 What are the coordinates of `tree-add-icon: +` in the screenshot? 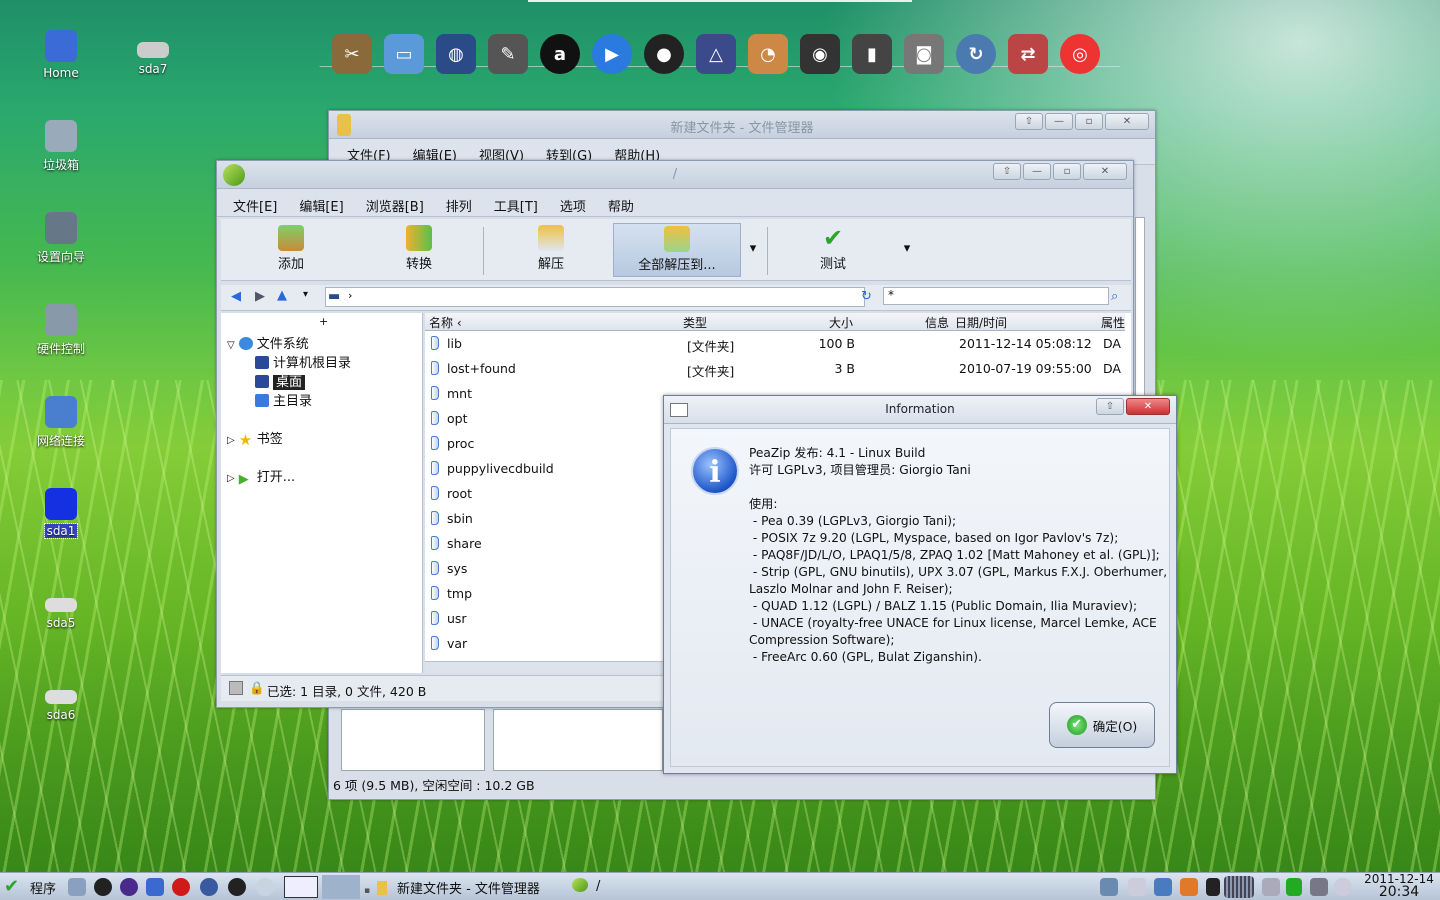 It's located at (323, 321).